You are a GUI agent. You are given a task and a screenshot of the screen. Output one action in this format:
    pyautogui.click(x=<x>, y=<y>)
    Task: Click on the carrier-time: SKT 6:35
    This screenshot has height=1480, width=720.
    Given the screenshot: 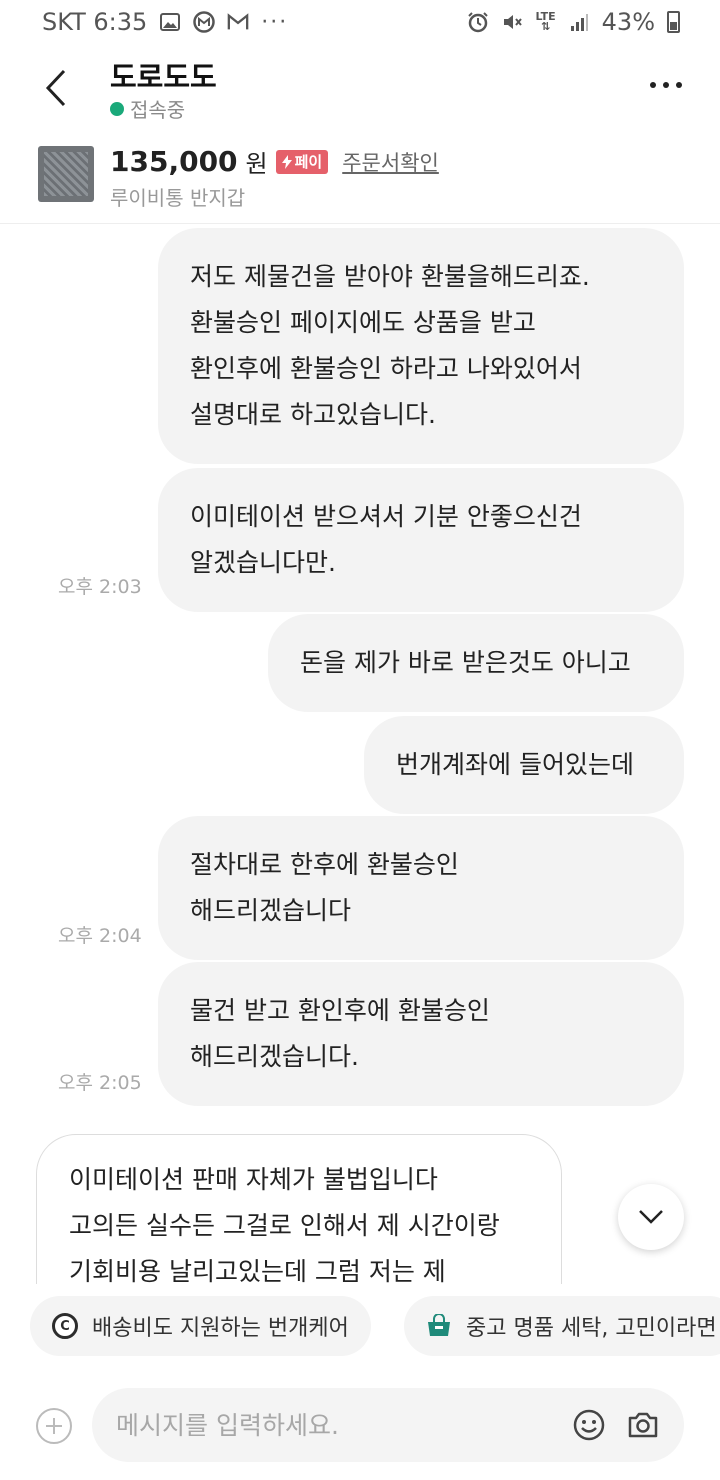 What is the action you would take?
    pyautogui.click(x=95, y=22)
    